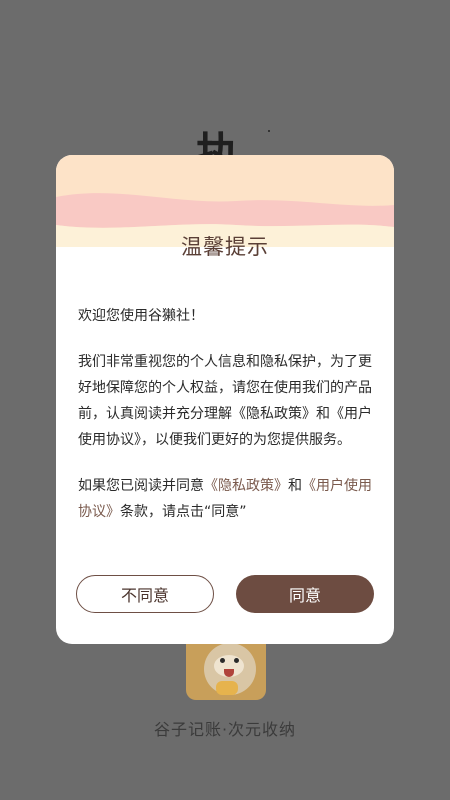 The width and height of the screenshot is (450, 800). Describe the element at coordinates (145, 594) in the screenshot. I see `disagree-button: 不同意` at that location.